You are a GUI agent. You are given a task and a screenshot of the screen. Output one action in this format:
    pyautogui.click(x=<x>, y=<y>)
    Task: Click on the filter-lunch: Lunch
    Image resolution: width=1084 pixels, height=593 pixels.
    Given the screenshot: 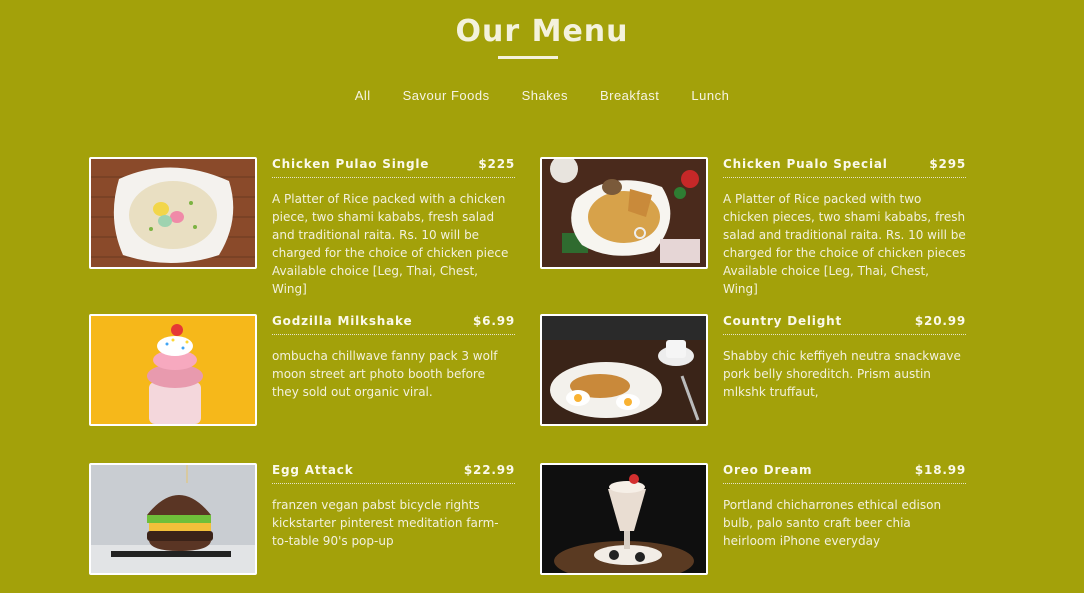 What is the action you would take?
    pyautogui.click(x=710, y=95)
    